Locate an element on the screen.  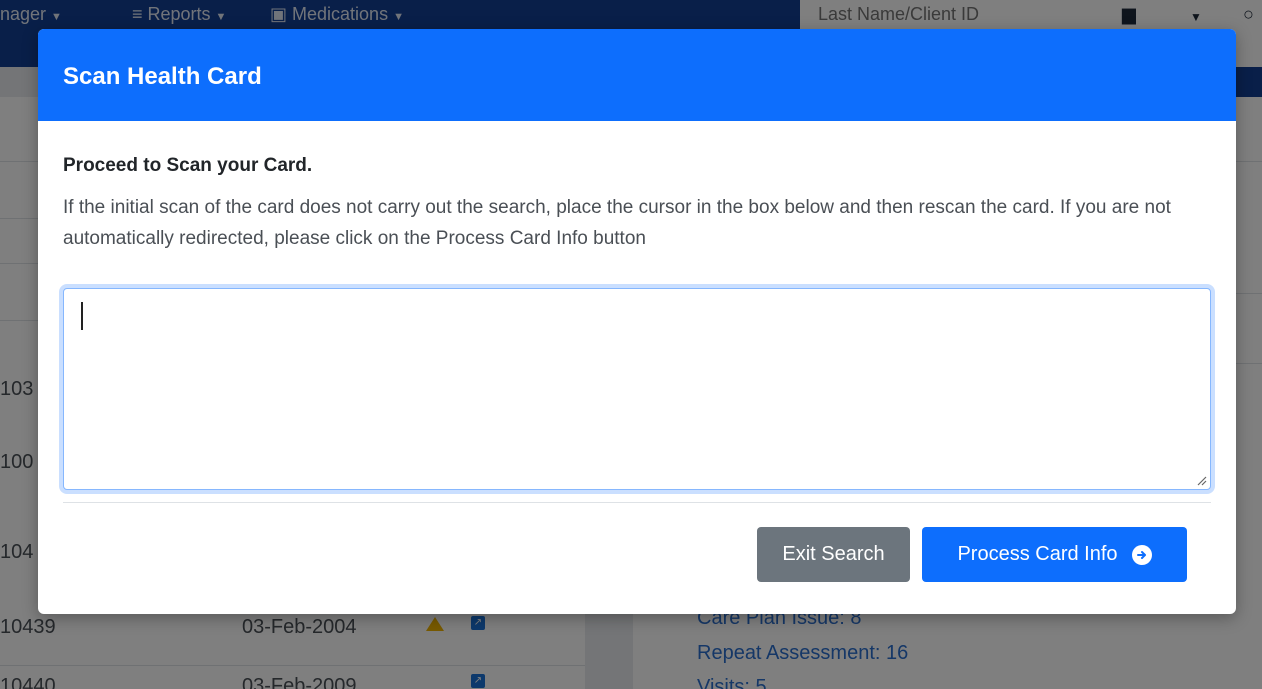
exit-search-label: Exit Search is located at coordinates (833, 554).